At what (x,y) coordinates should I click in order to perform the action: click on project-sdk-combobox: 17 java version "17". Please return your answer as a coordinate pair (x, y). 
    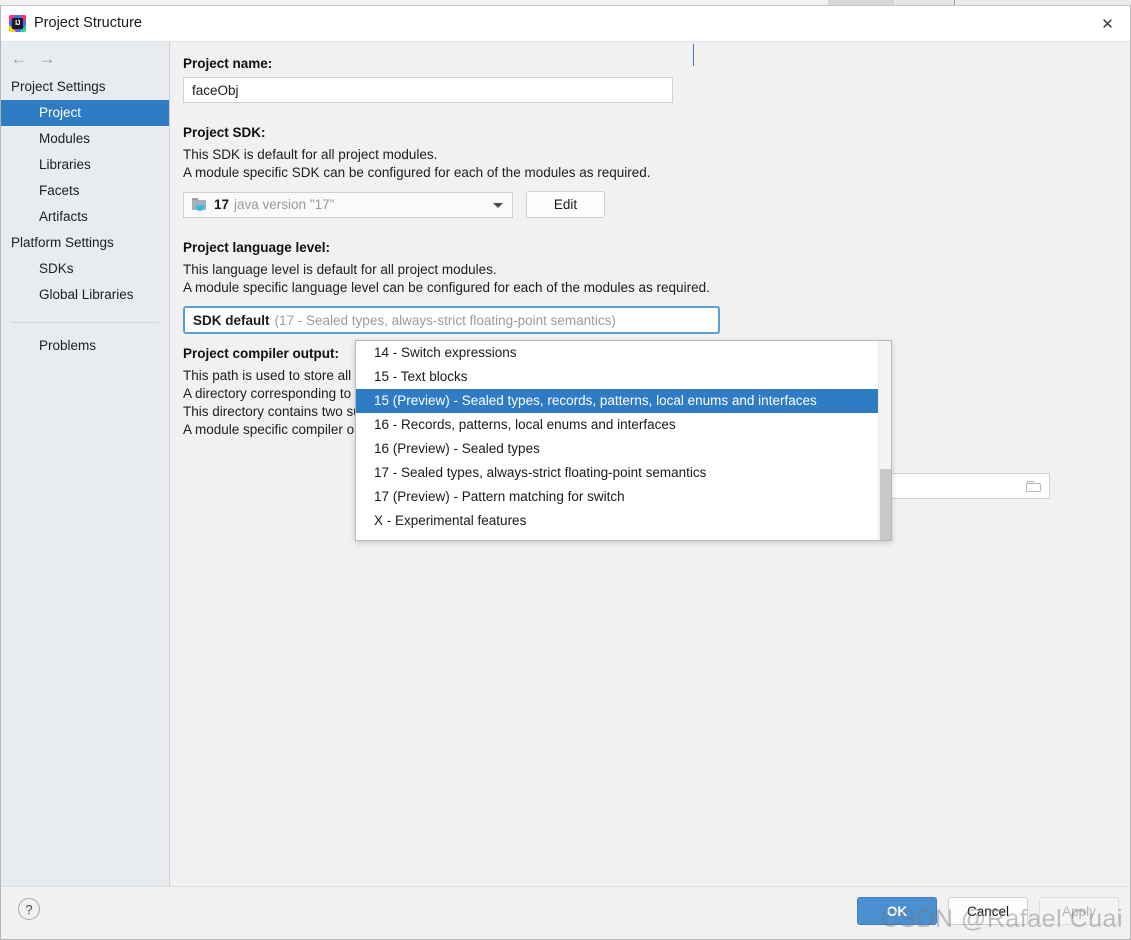
    Looking at the image, I should click on (348, 204).